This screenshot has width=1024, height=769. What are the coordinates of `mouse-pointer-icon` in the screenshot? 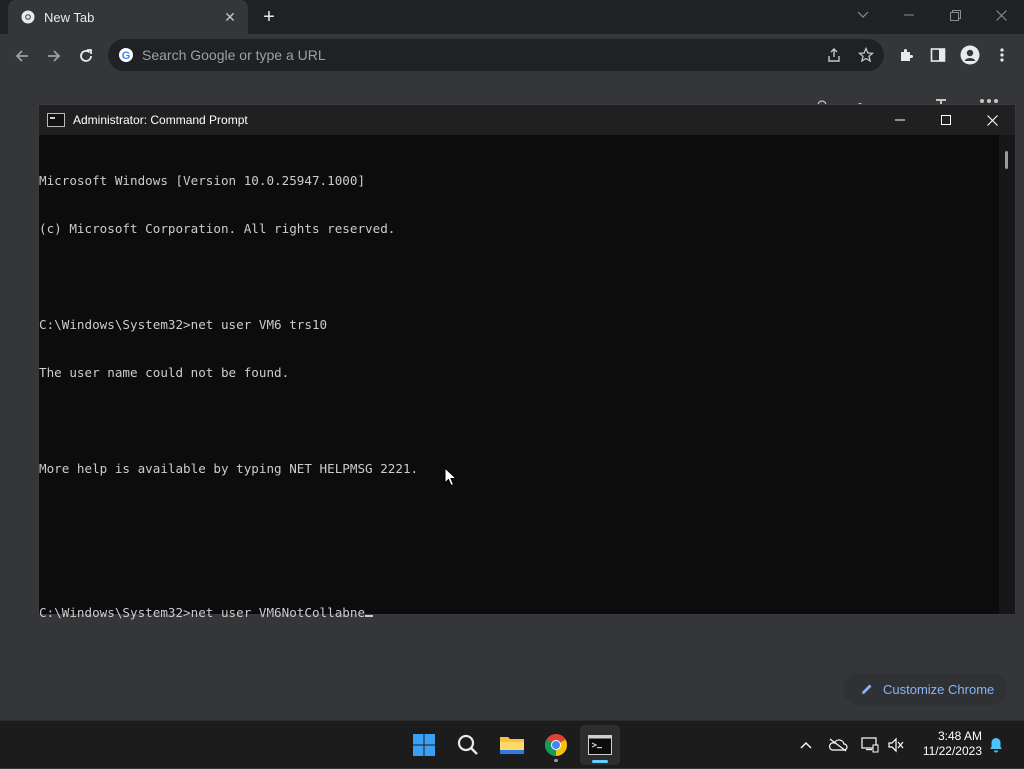 It's located at (451, 476).